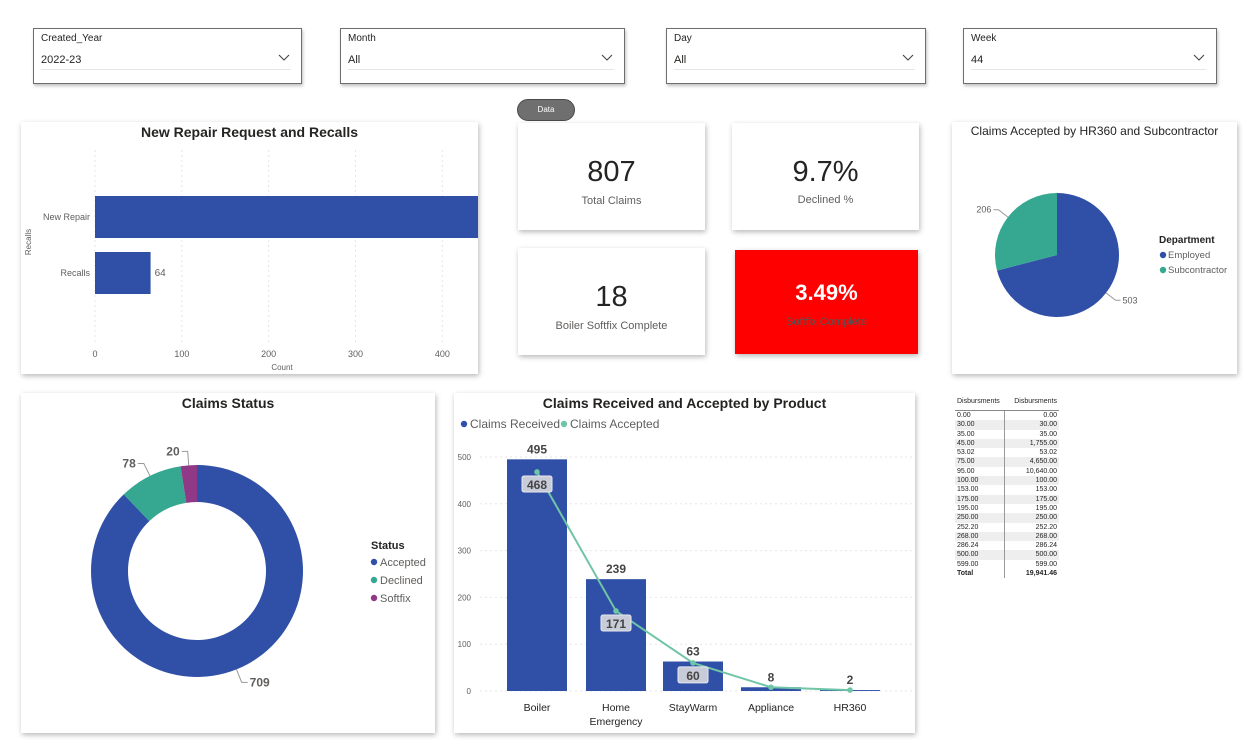 The image size is (1252, 740). Describe the element at coordinates (1007, 490) in the screenshot. I see `table-row: 153.00 153.00` at that location.